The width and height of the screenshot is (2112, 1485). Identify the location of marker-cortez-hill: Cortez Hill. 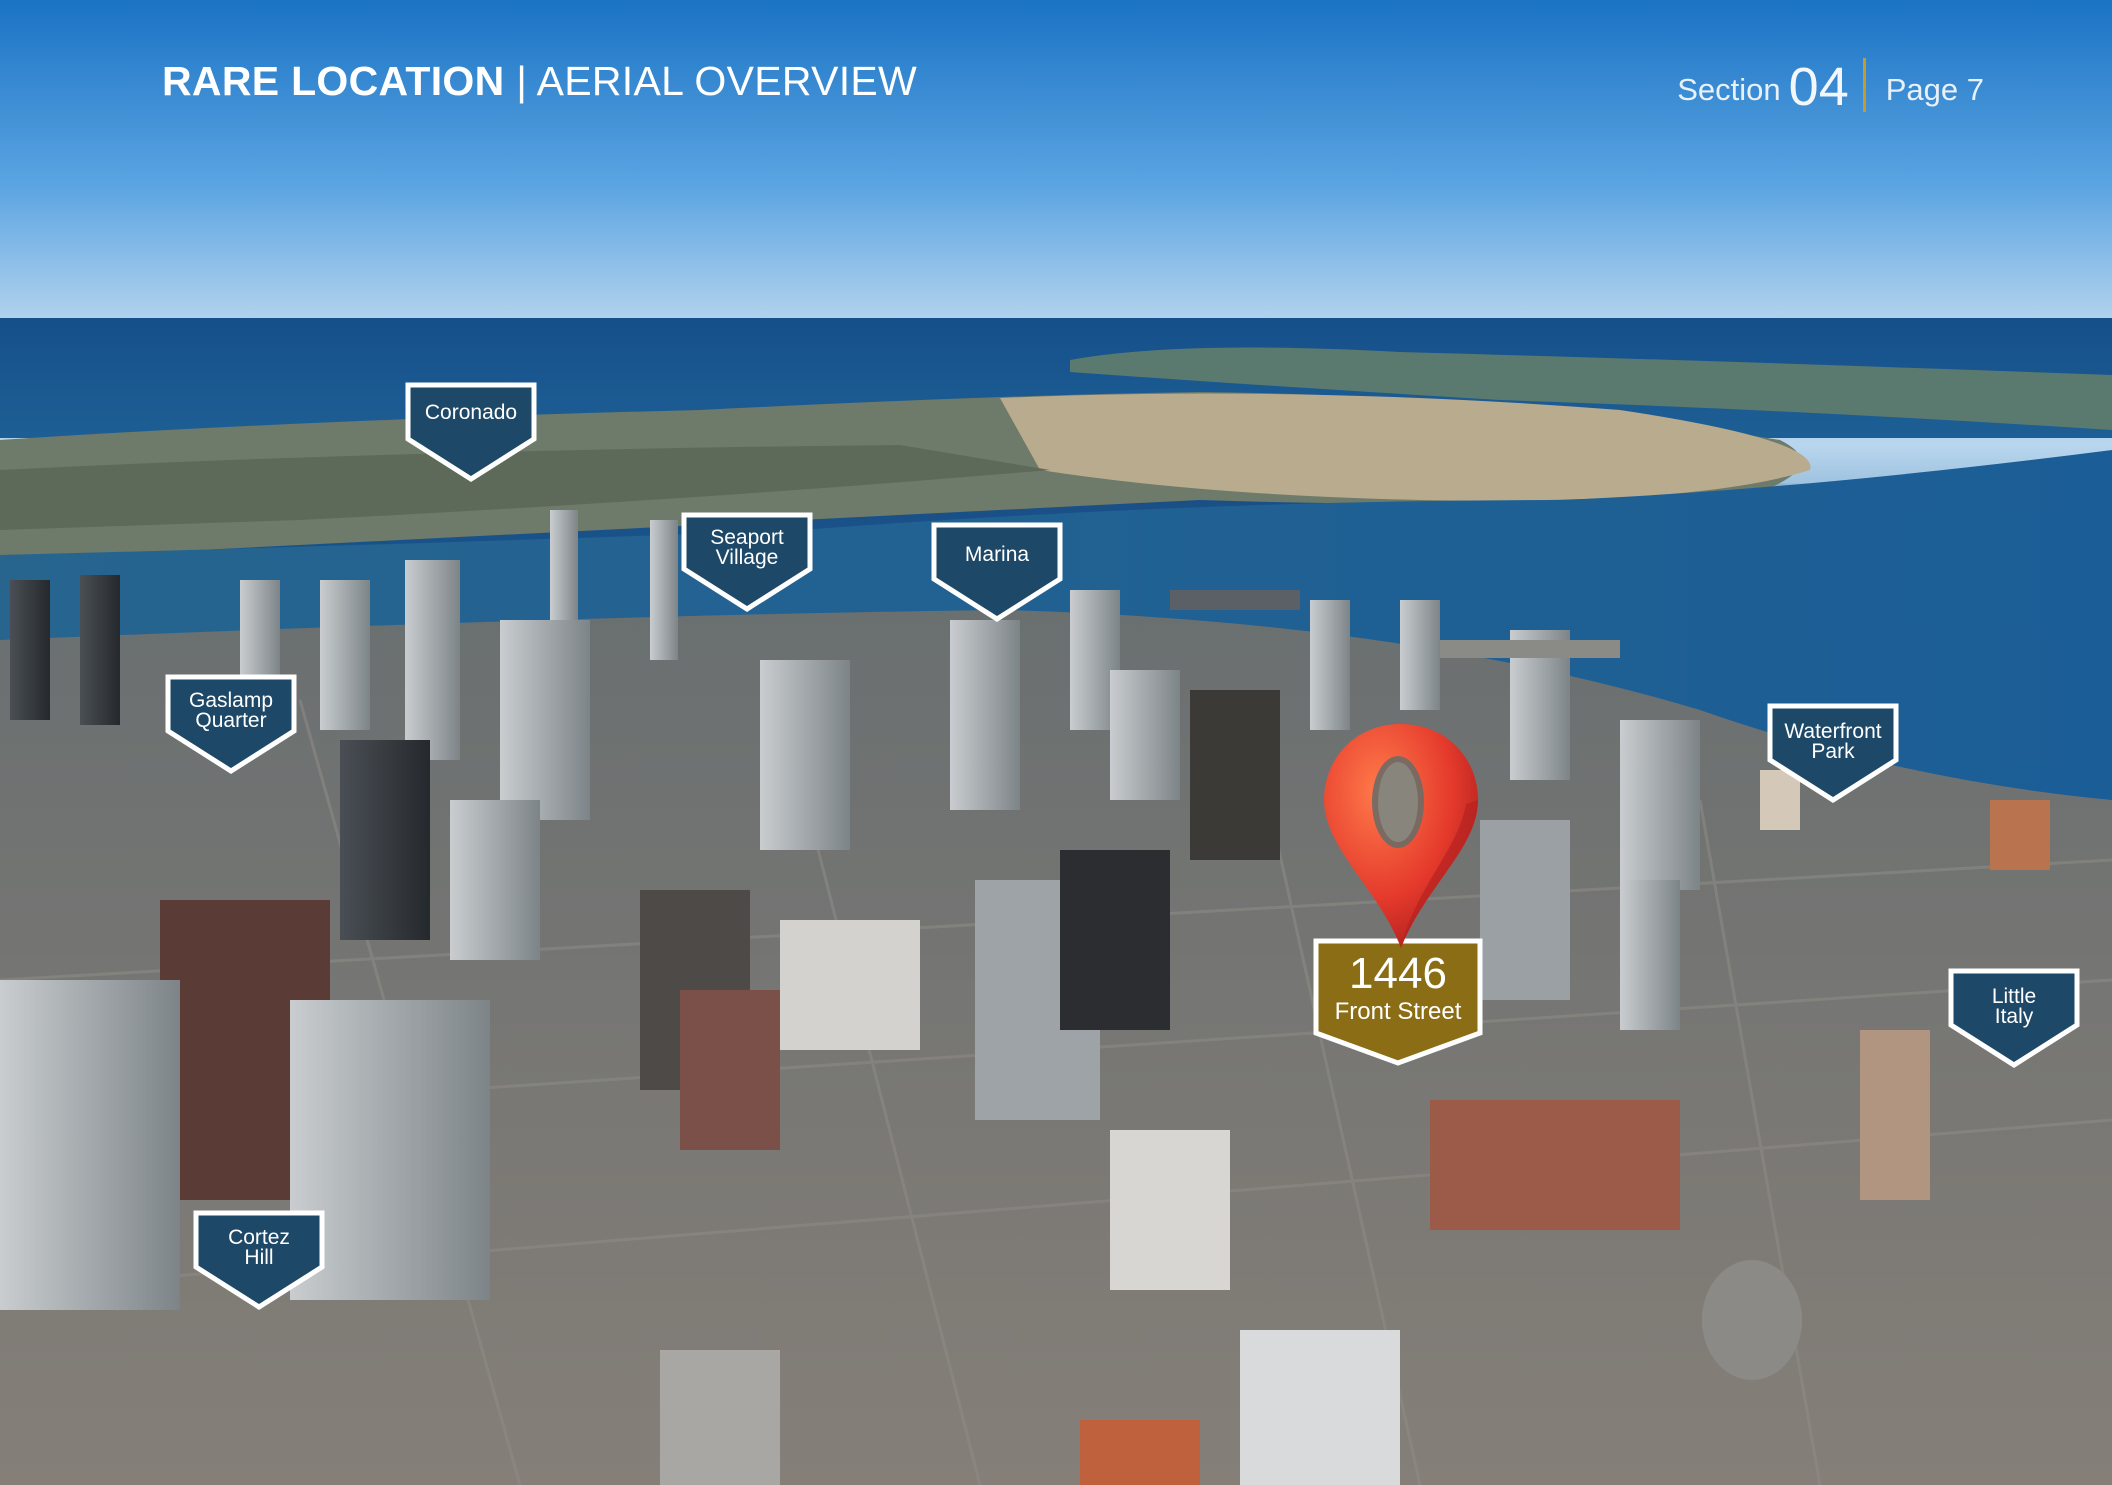
(259, 1260).